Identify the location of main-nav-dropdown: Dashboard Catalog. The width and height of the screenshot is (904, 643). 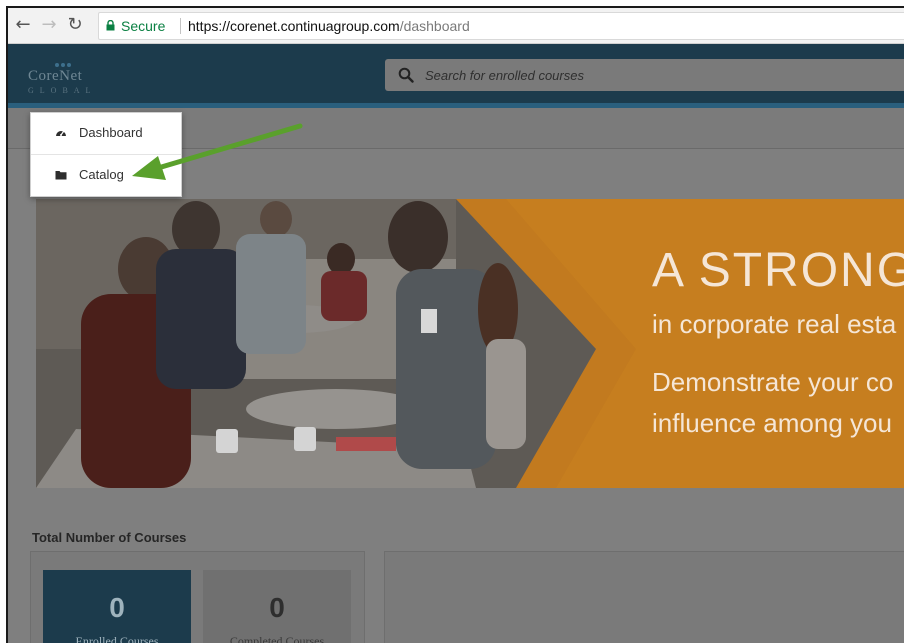
(106, 154).